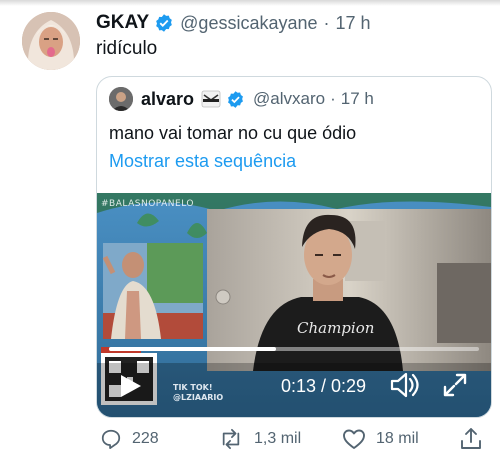 The width and height of the screenshot is (500, 467). What do you see at coordinates (353, 23) in the screenshot?
I see `tweet-timestamp: 17 h` at bounding box center [353, 23].